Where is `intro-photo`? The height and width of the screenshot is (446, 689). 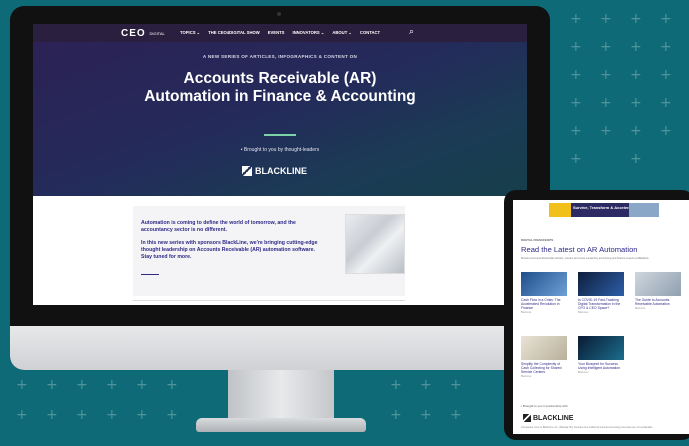 intro-photo is located at coordinates (375, 244).